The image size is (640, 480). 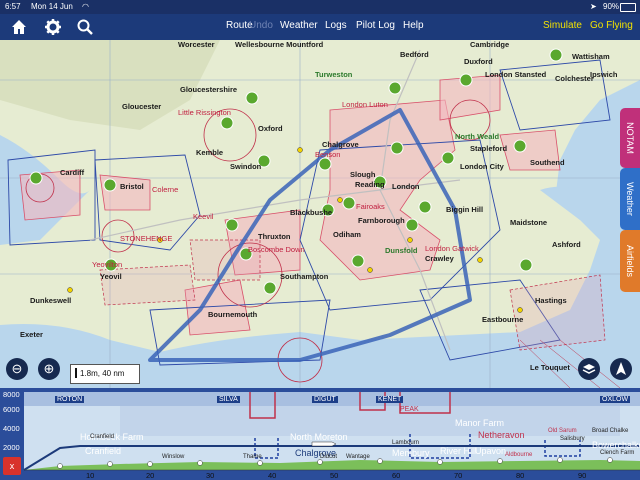 What do you see at coordinates (501, 435) in the screenshot?
I see `profile-place: Netheravon` at bounding box center [501, 435].